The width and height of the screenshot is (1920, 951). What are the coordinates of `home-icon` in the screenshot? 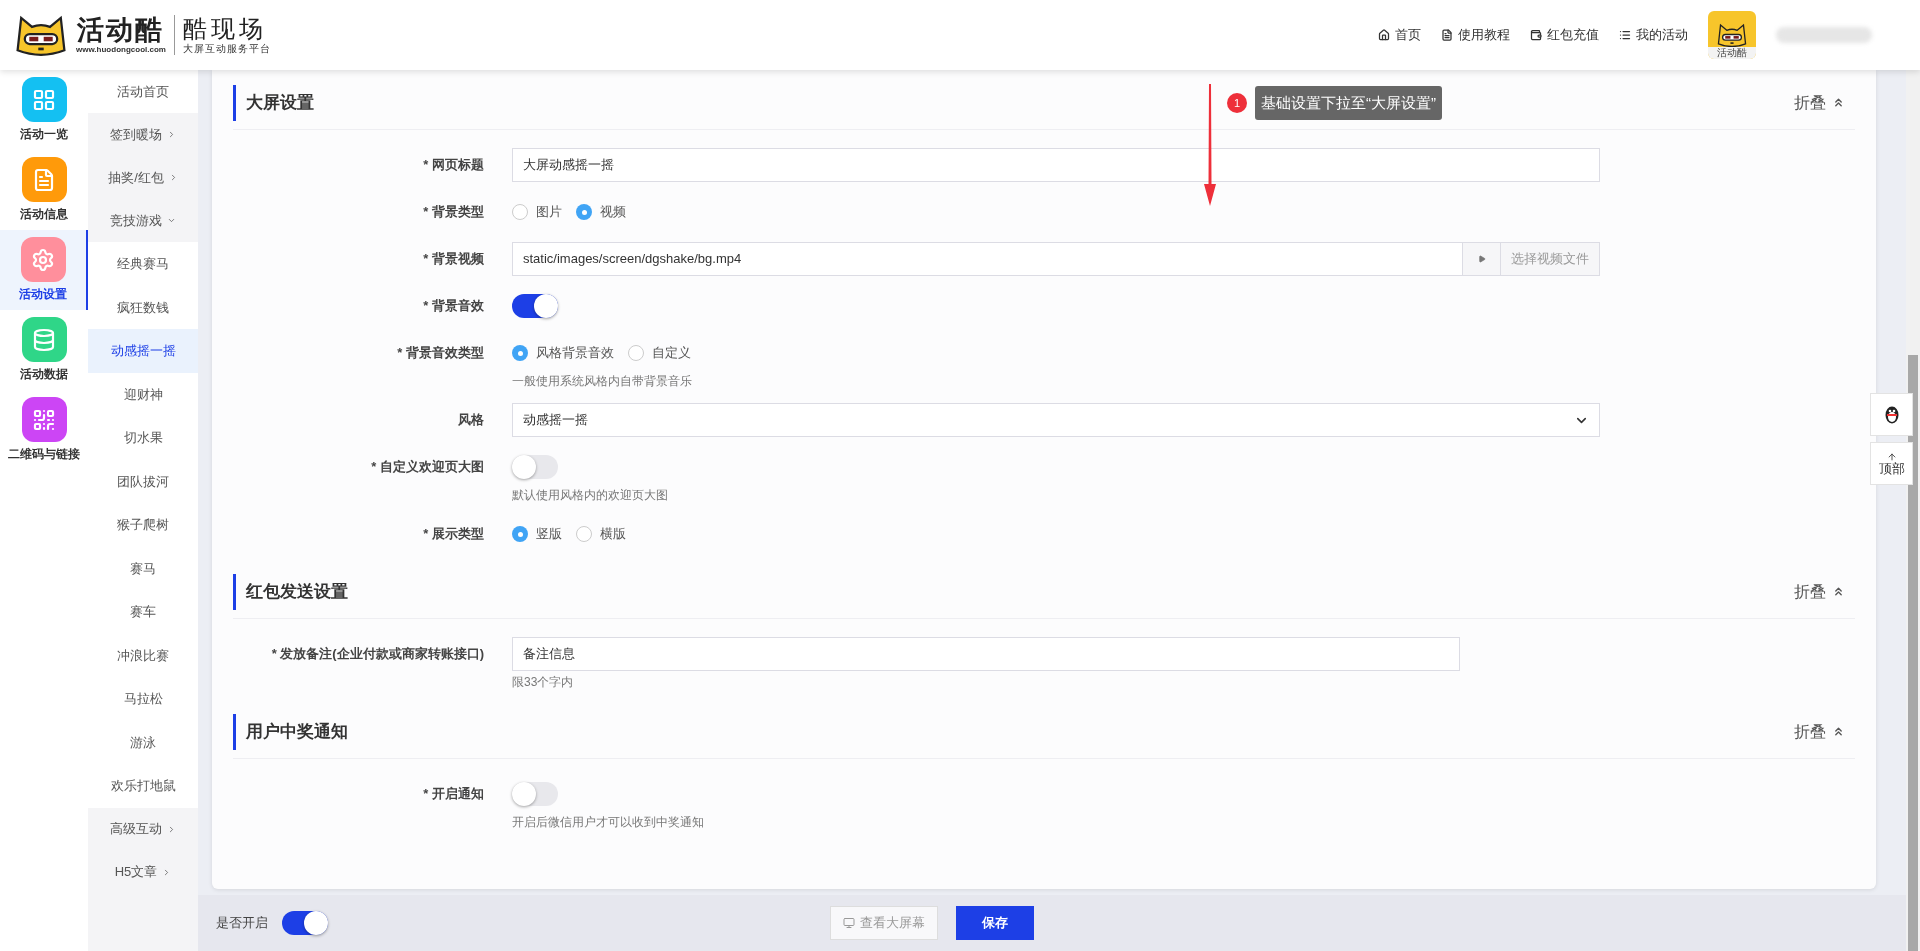 It's located at (1384, 35).